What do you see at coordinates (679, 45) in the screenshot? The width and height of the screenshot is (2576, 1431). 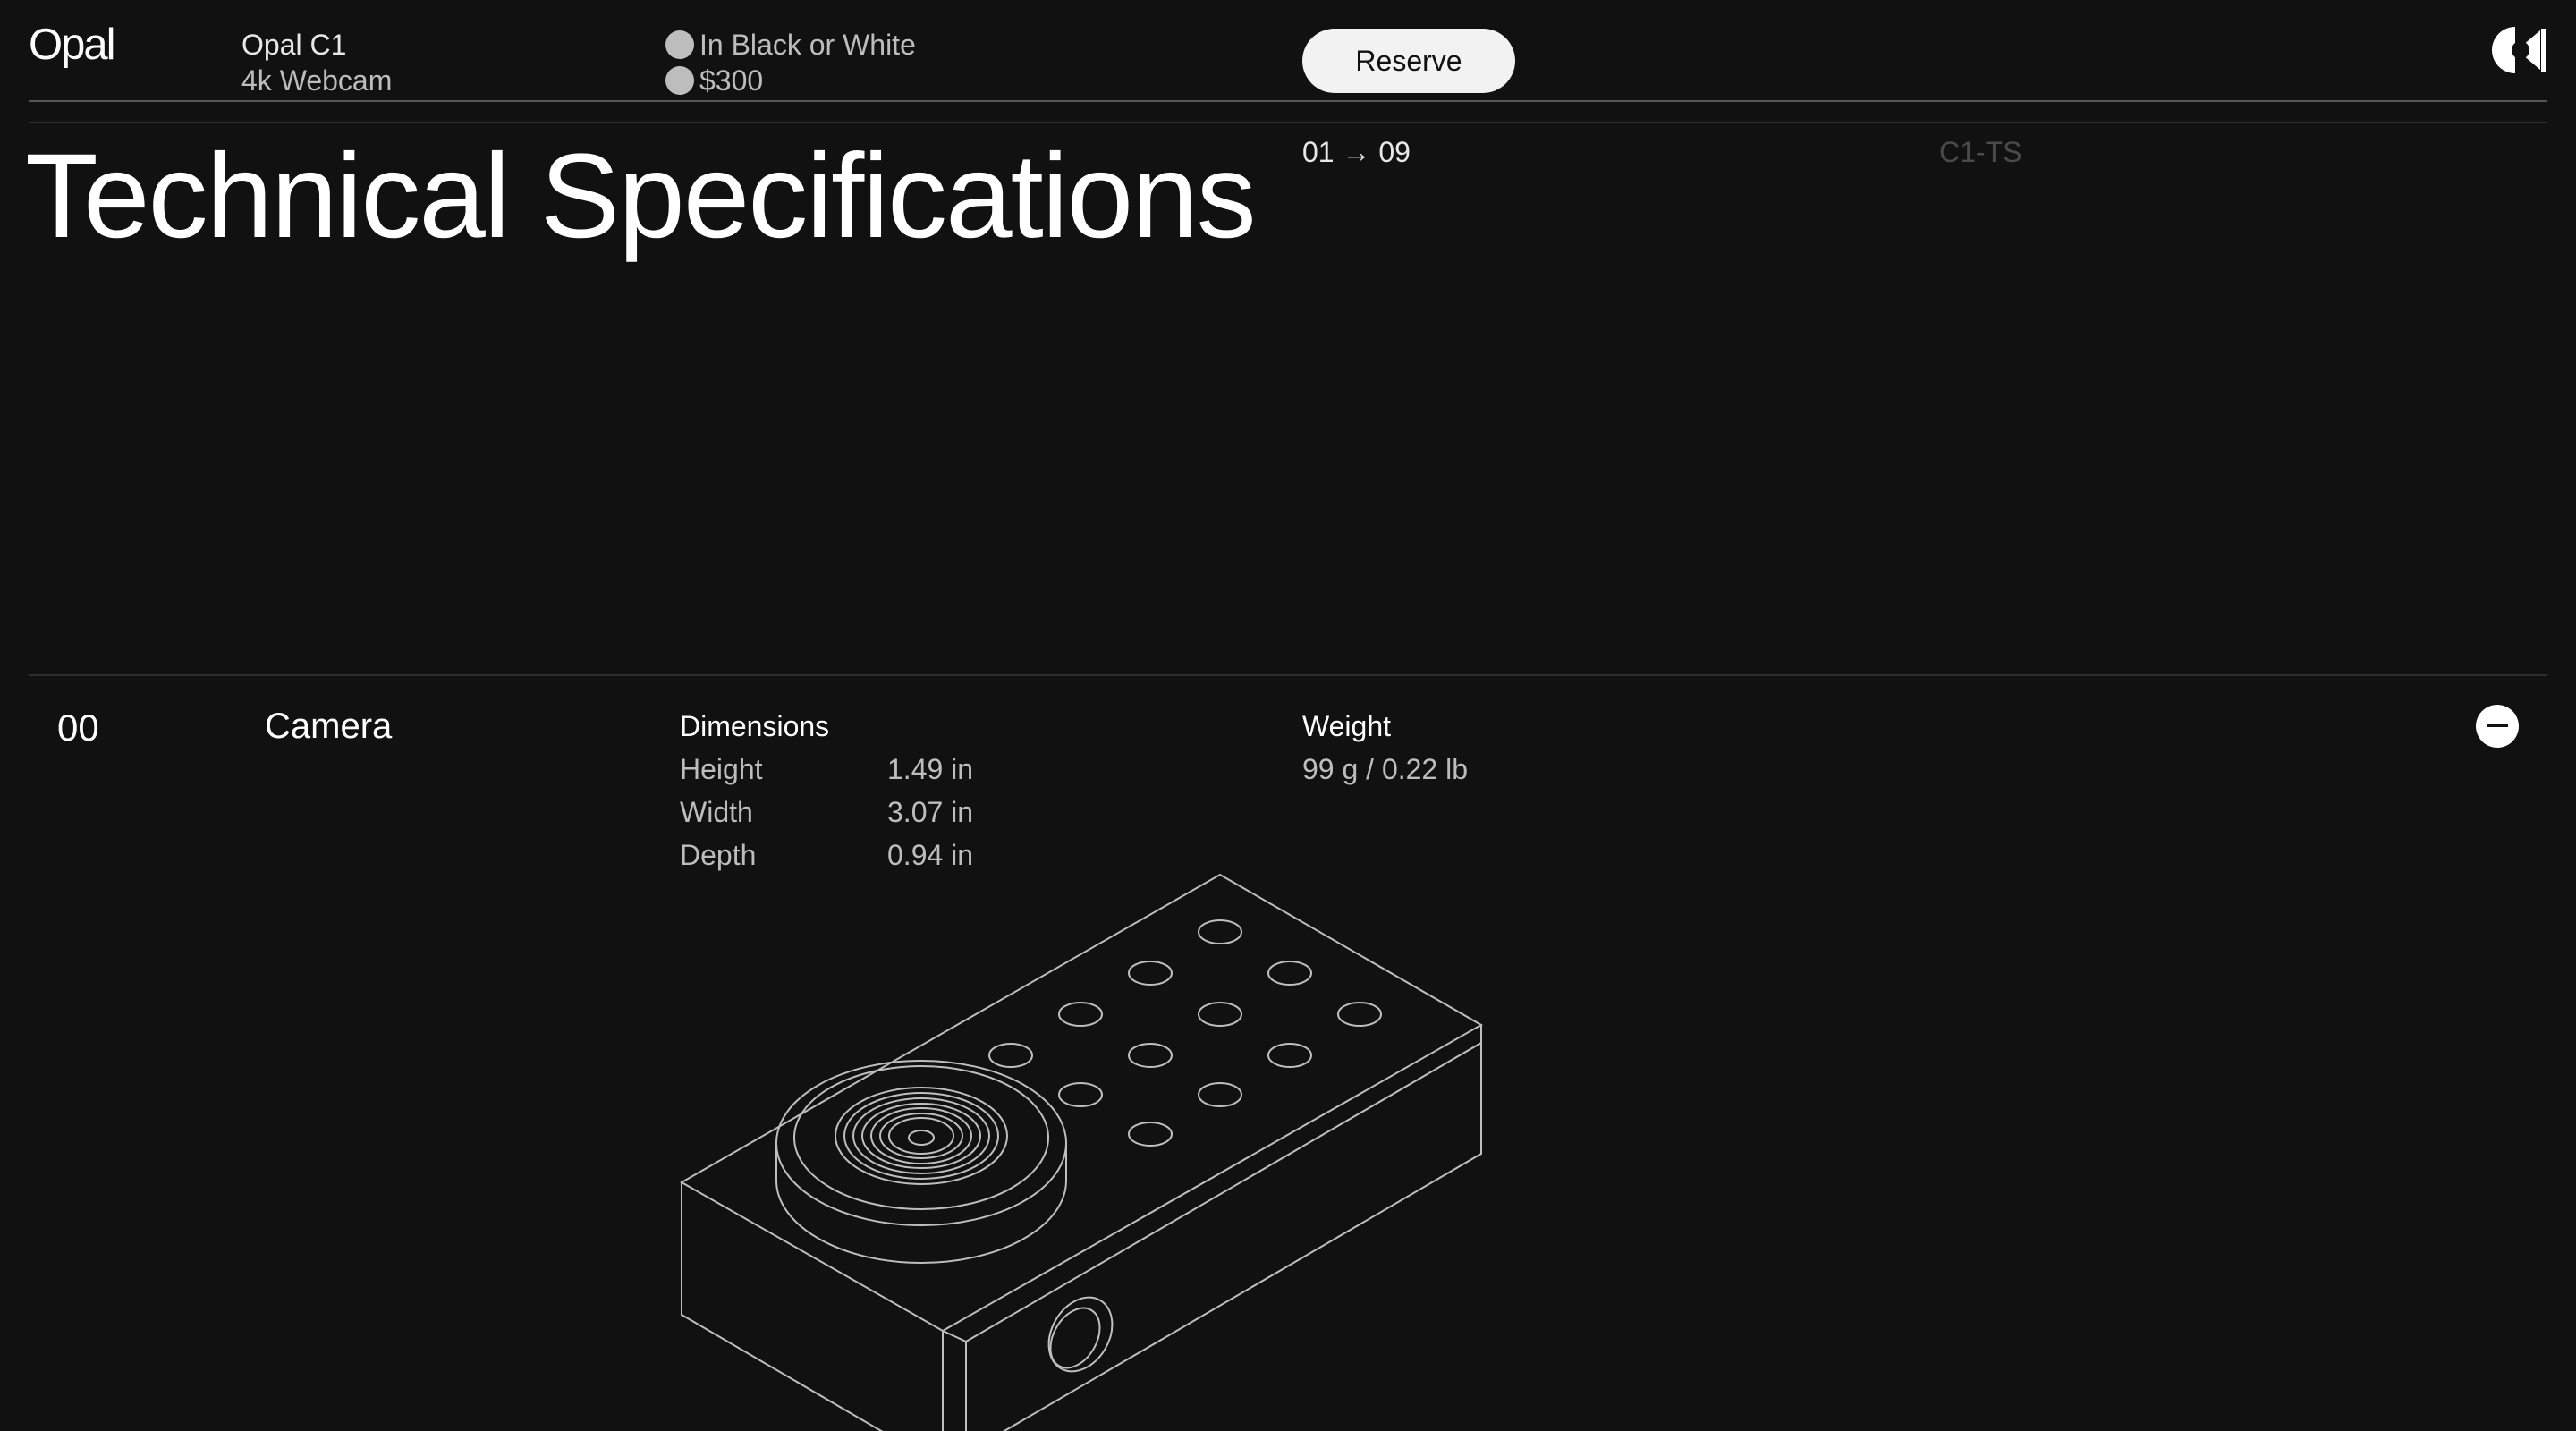 I see `color-swatch-icon` at bounding box center [679, 45].